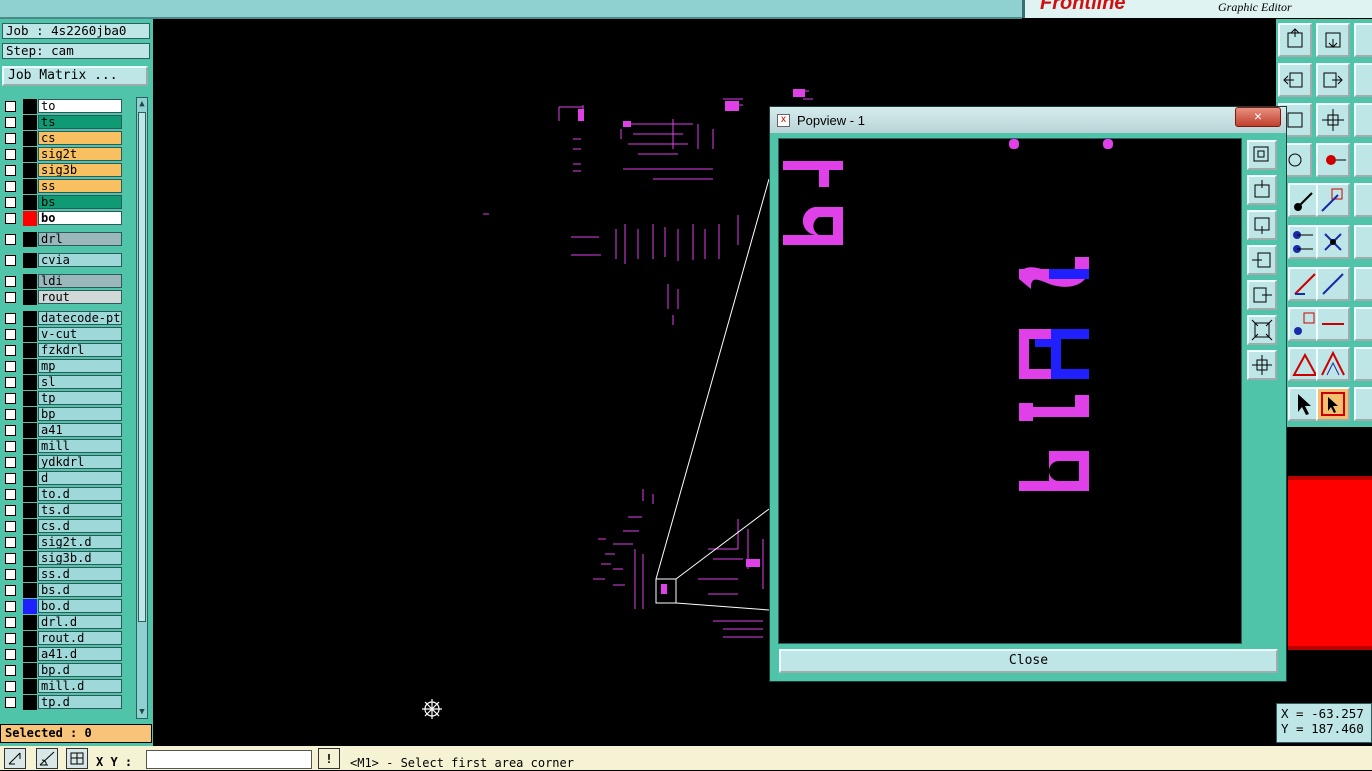 The width and height of the screenshot is (1372, 771). I want to click on layer-name: mill, so click(80, 446).